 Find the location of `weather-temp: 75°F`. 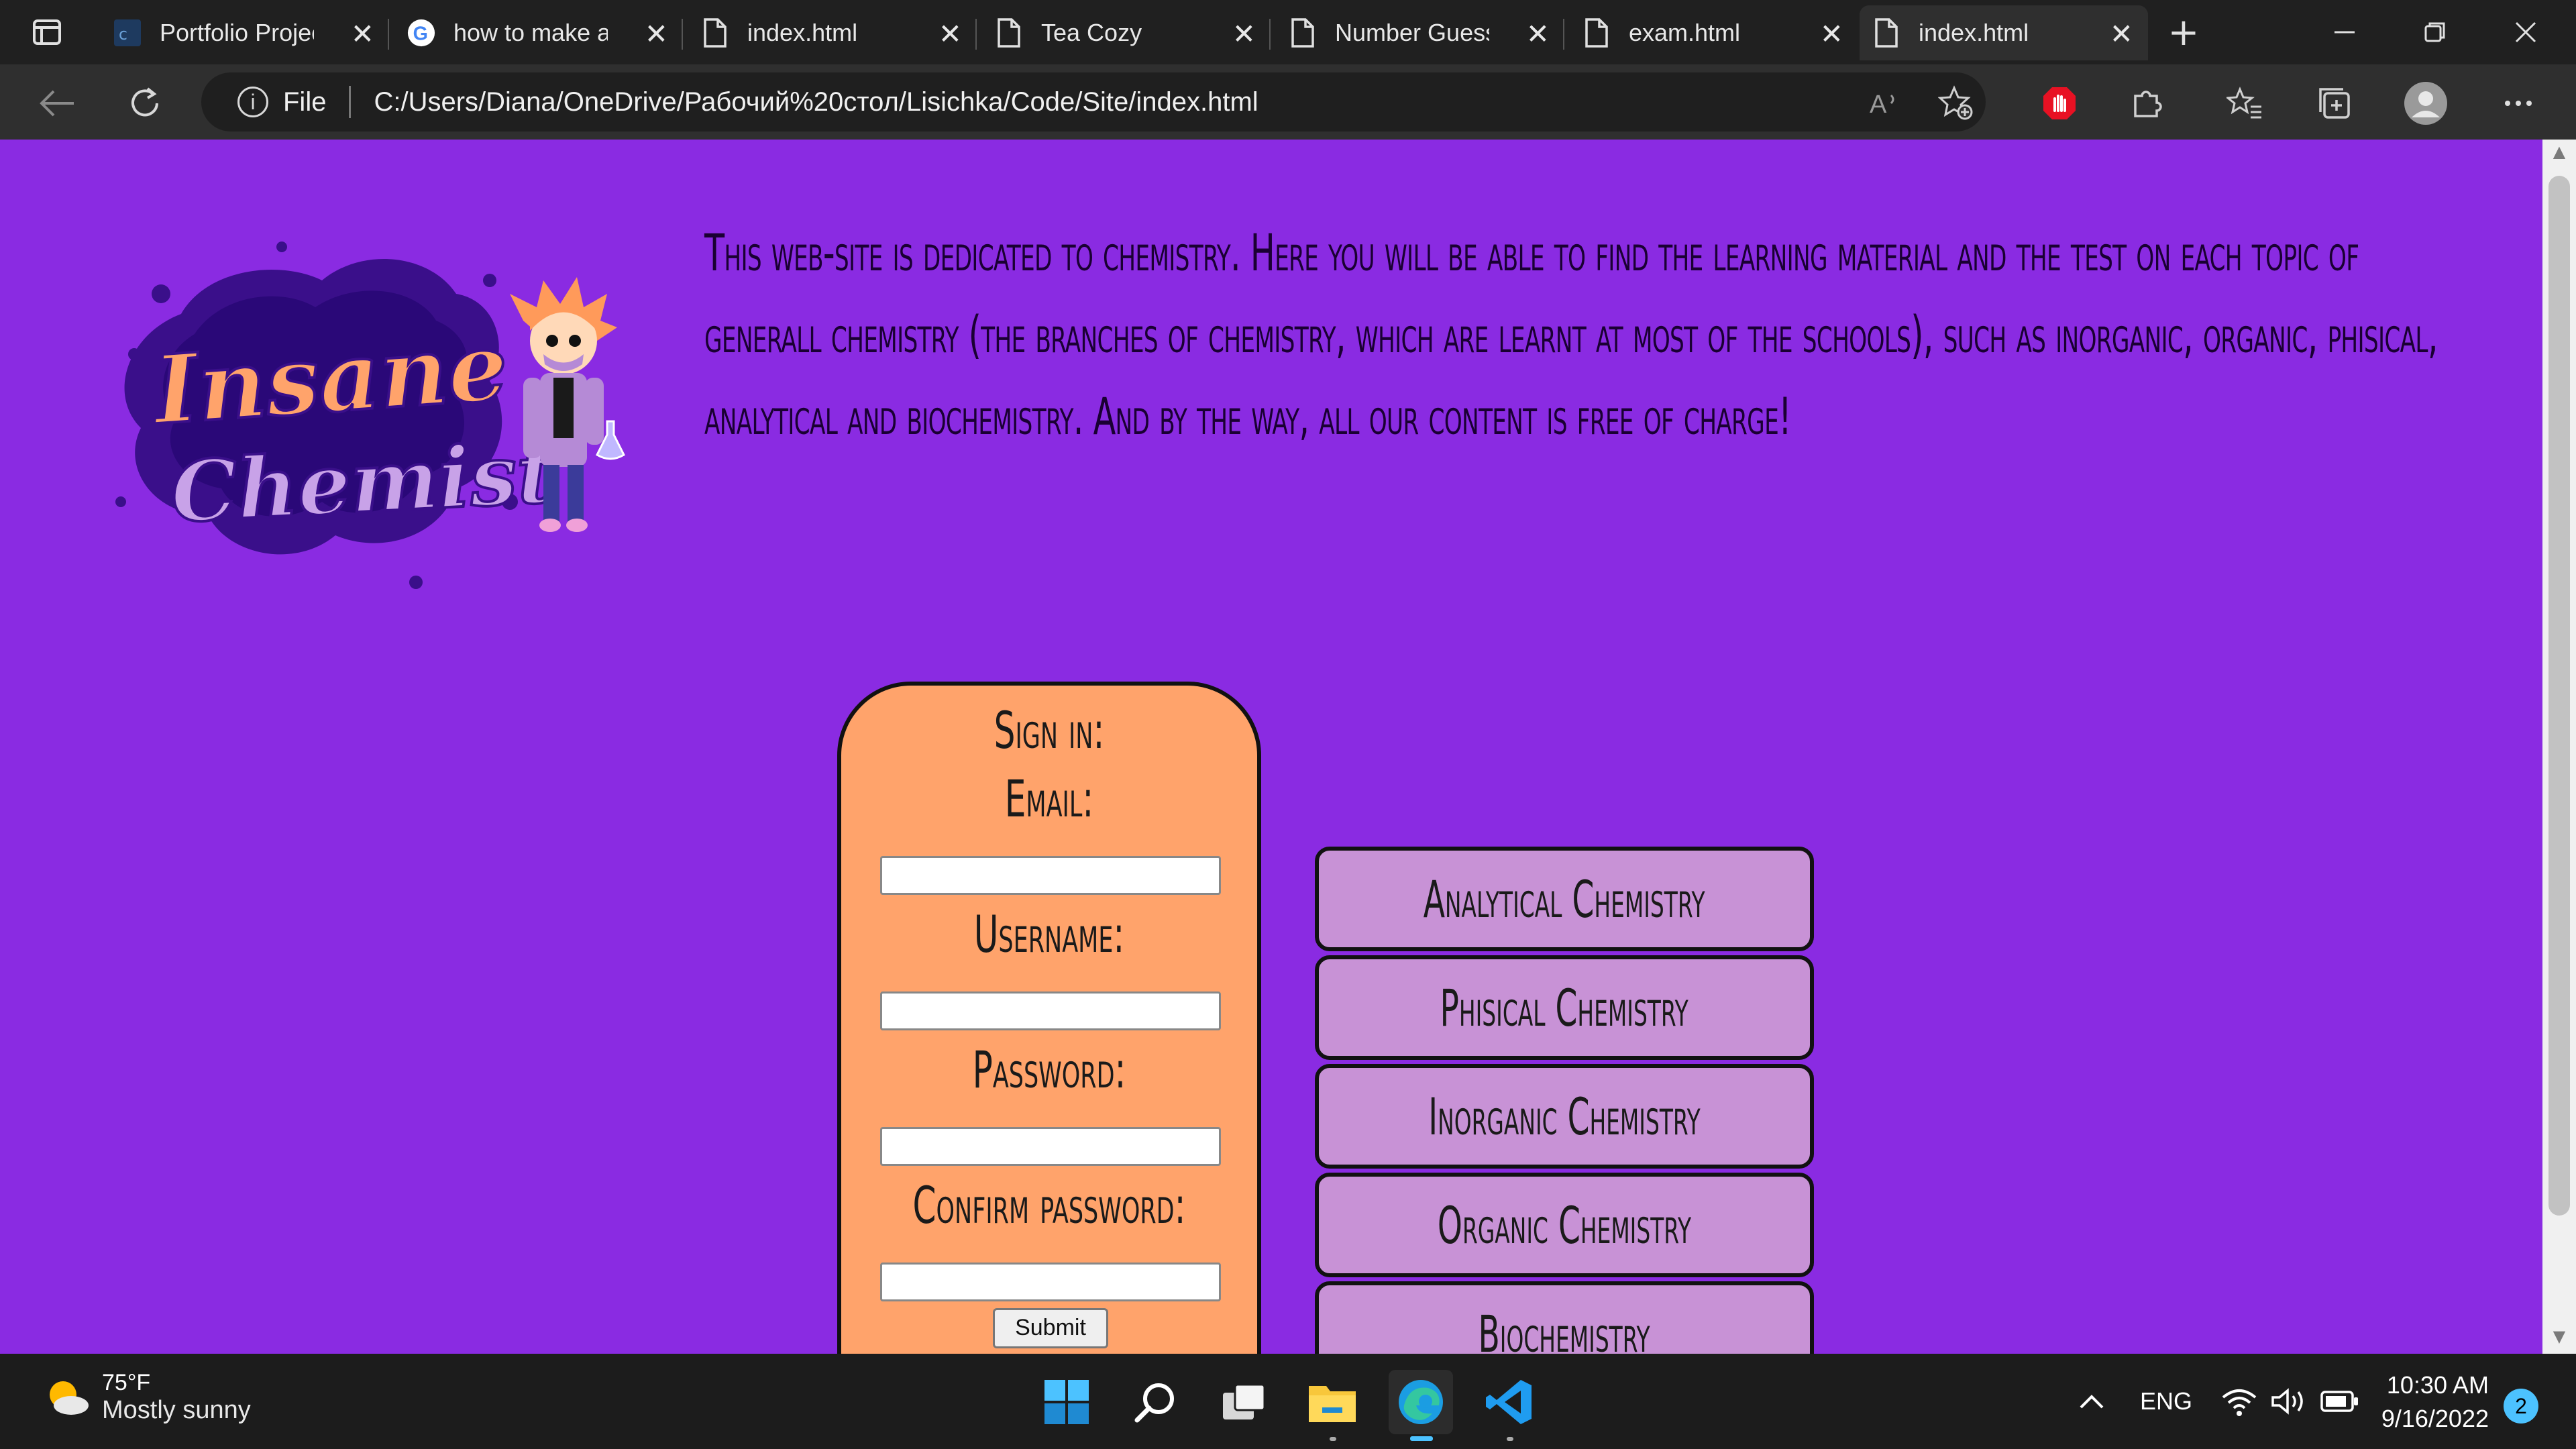

weather-temp: 75°F is located at coordinates (126, 1382).